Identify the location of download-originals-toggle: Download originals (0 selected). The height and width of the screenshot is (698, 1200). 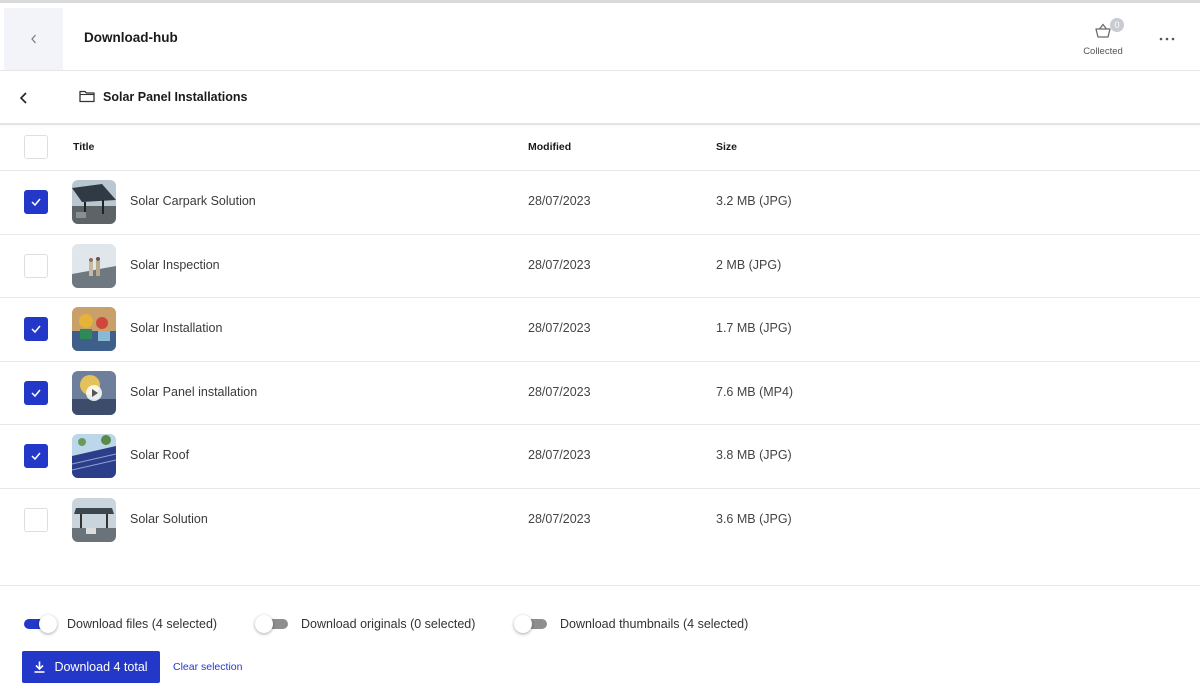
(365, 624).